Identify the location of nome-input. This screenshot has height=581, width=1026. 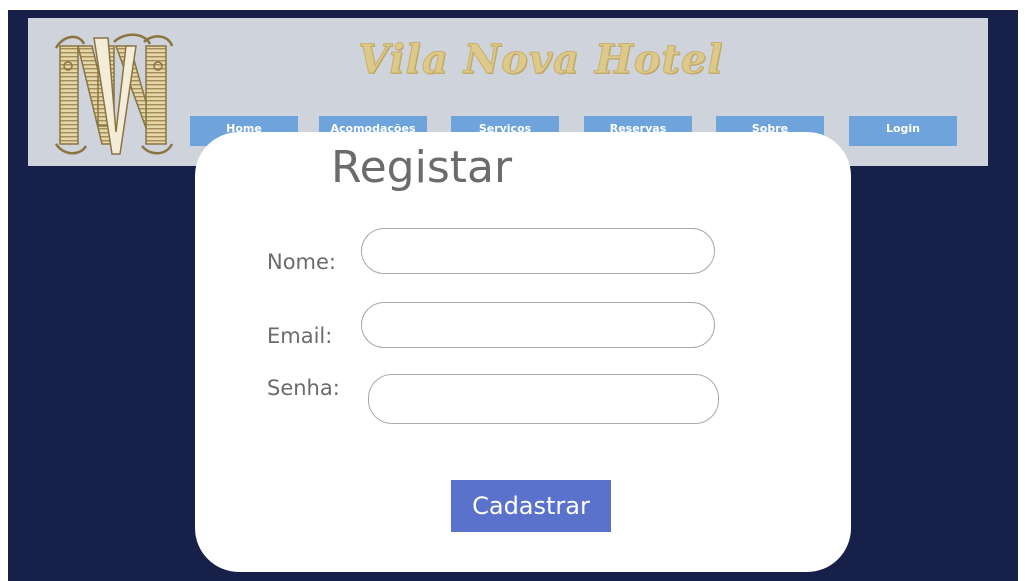
(538, 251).